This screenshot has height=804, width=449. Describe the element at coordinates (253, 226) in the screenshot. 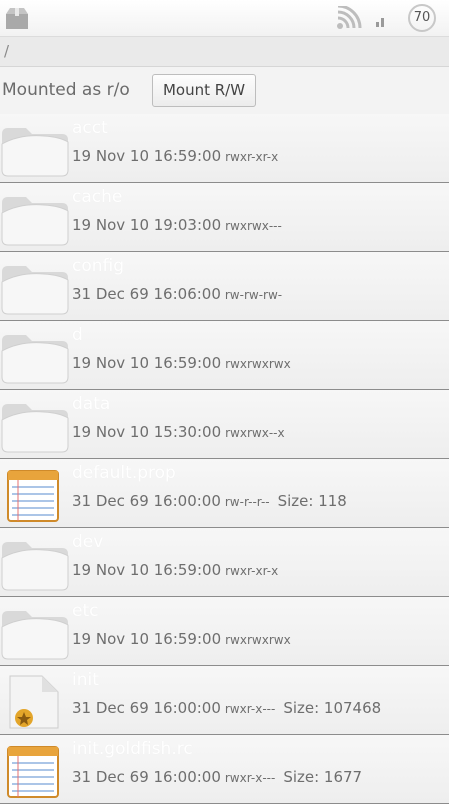

I see `file-permissions: rwxrwx---` at that location.